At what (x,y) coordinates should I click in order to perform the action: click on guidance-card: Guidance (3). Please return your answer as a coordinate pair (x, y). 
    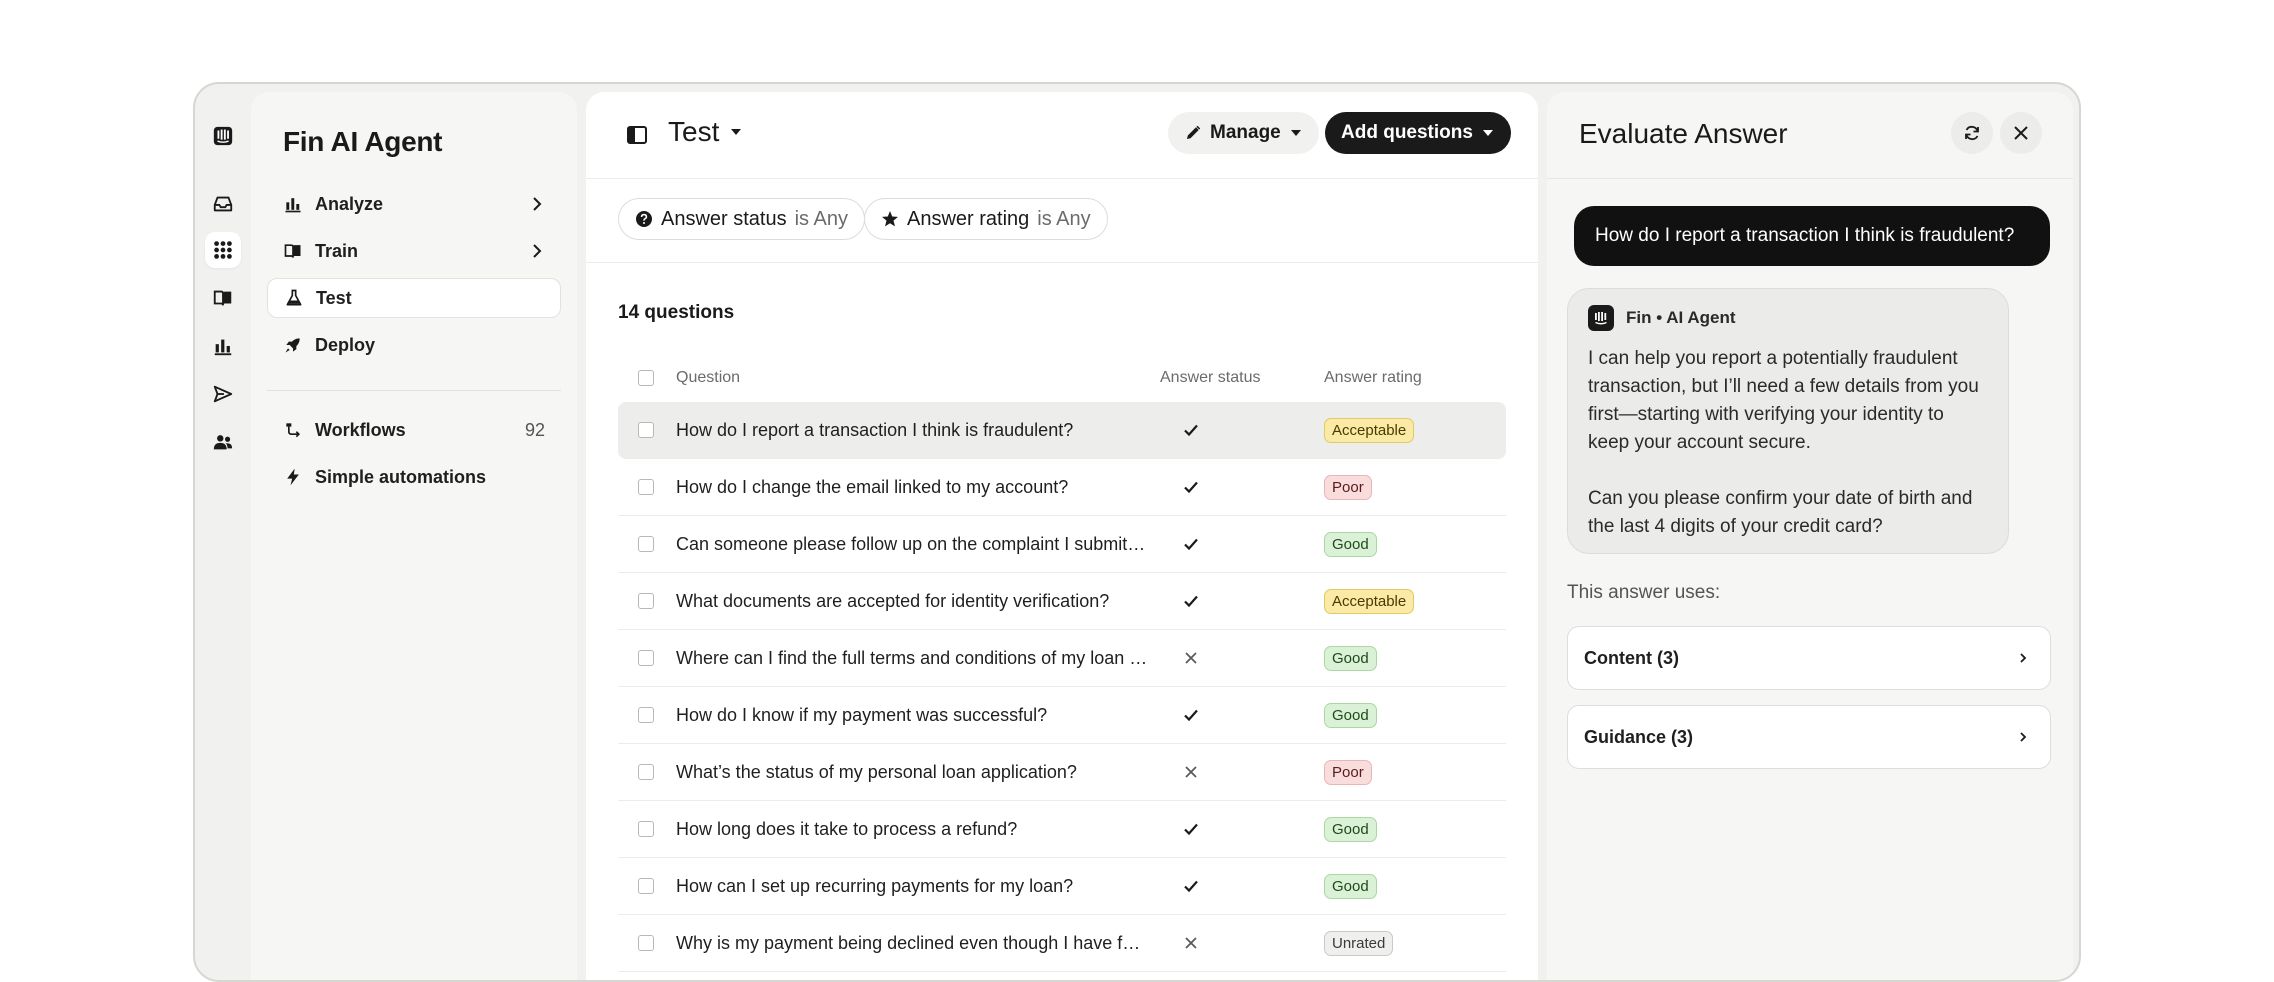
    Looking at the image, I should click on (1809, 737).